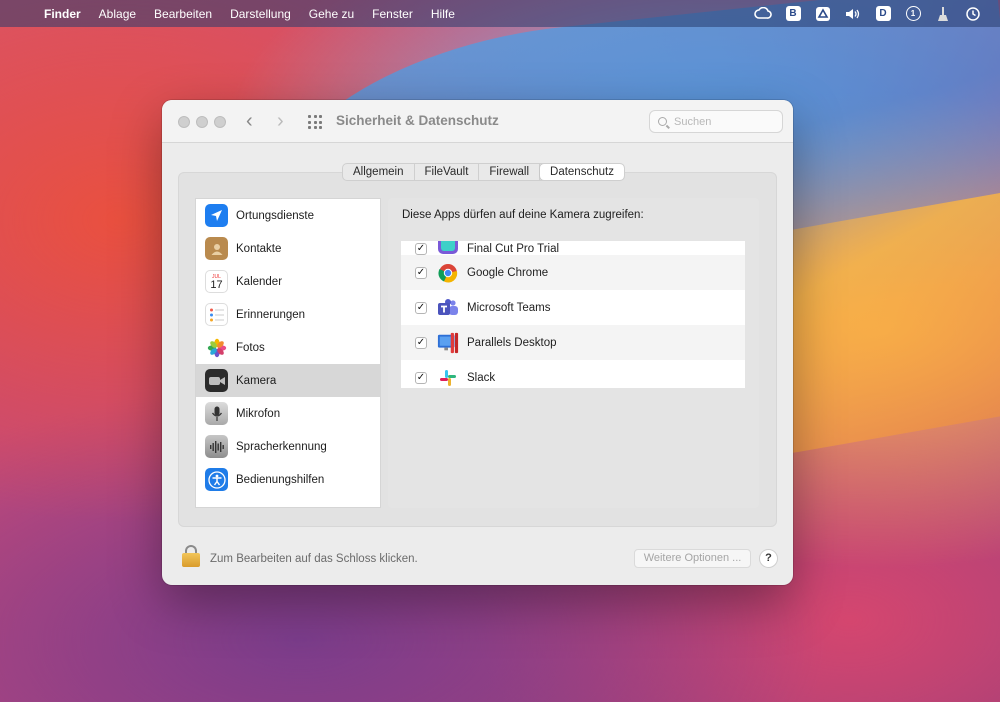 The height and width of the screenshot is (702, 1000). Describe the element at coordinates (448, 343) in the screenshot. I see `parallels-icon` at that location.